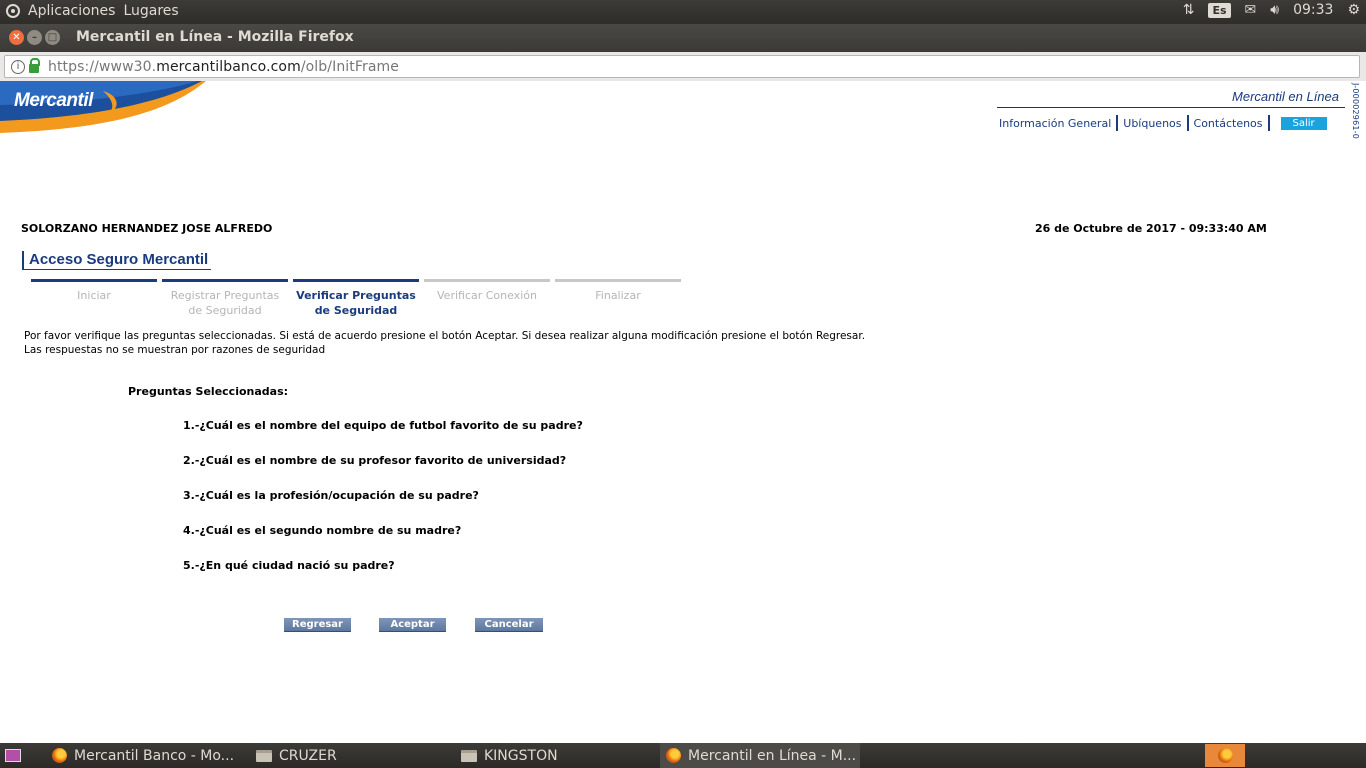 The height and width of the screenshot is (768, 1366). Describe the element at coordinates (289, 565) in the screenshot. I see `question-item: 5.-¿En qué ciudad nació su padre?` at that location.